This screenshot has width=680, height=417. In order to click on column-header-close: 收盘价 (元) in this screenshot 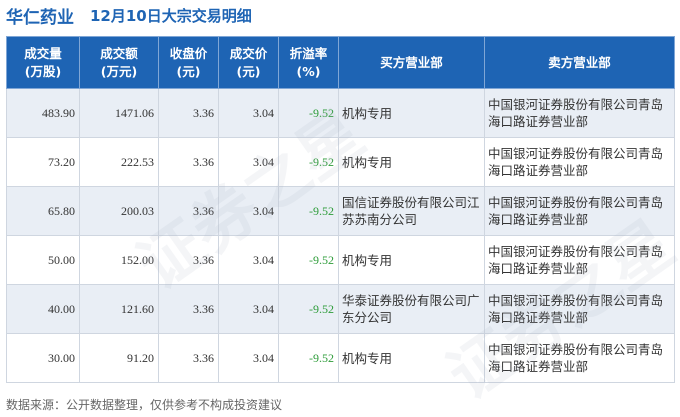, I will do `click(188, 62)`.